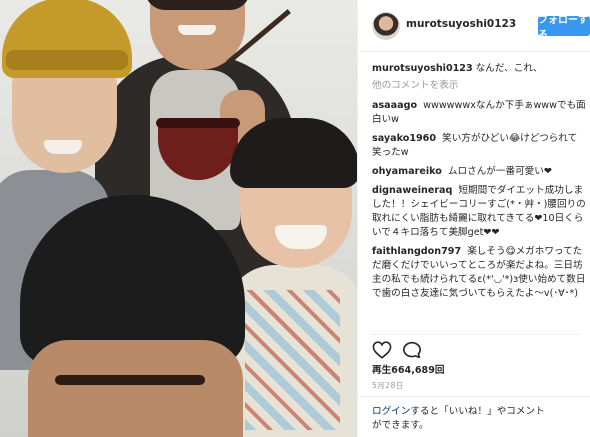 This screenshot has height=437, width=590. Describe the element at coordinates (404, 138) in the screenshot. I see `comment-username: sayako1960` at that location.